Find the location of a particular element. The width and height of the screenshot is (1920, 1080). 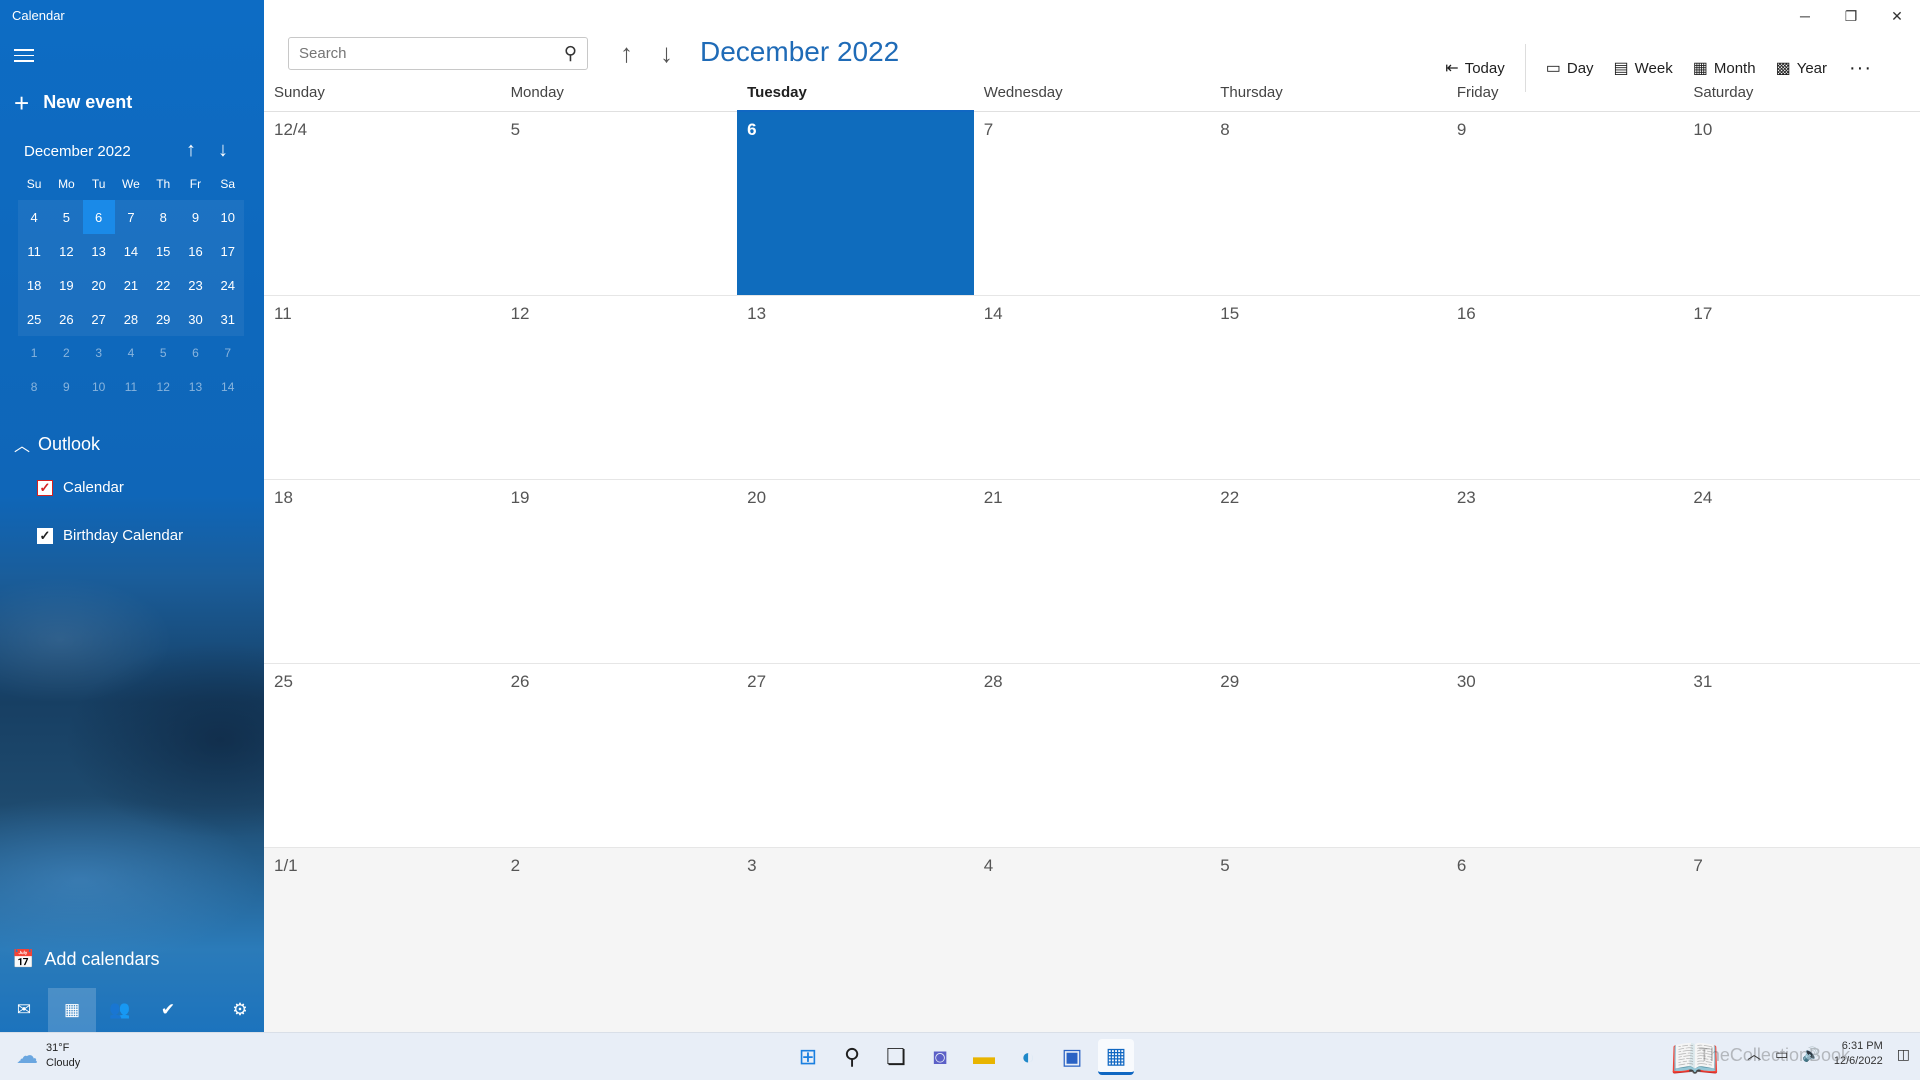

day-cell: 10 is located at coordinates (1801, 203).